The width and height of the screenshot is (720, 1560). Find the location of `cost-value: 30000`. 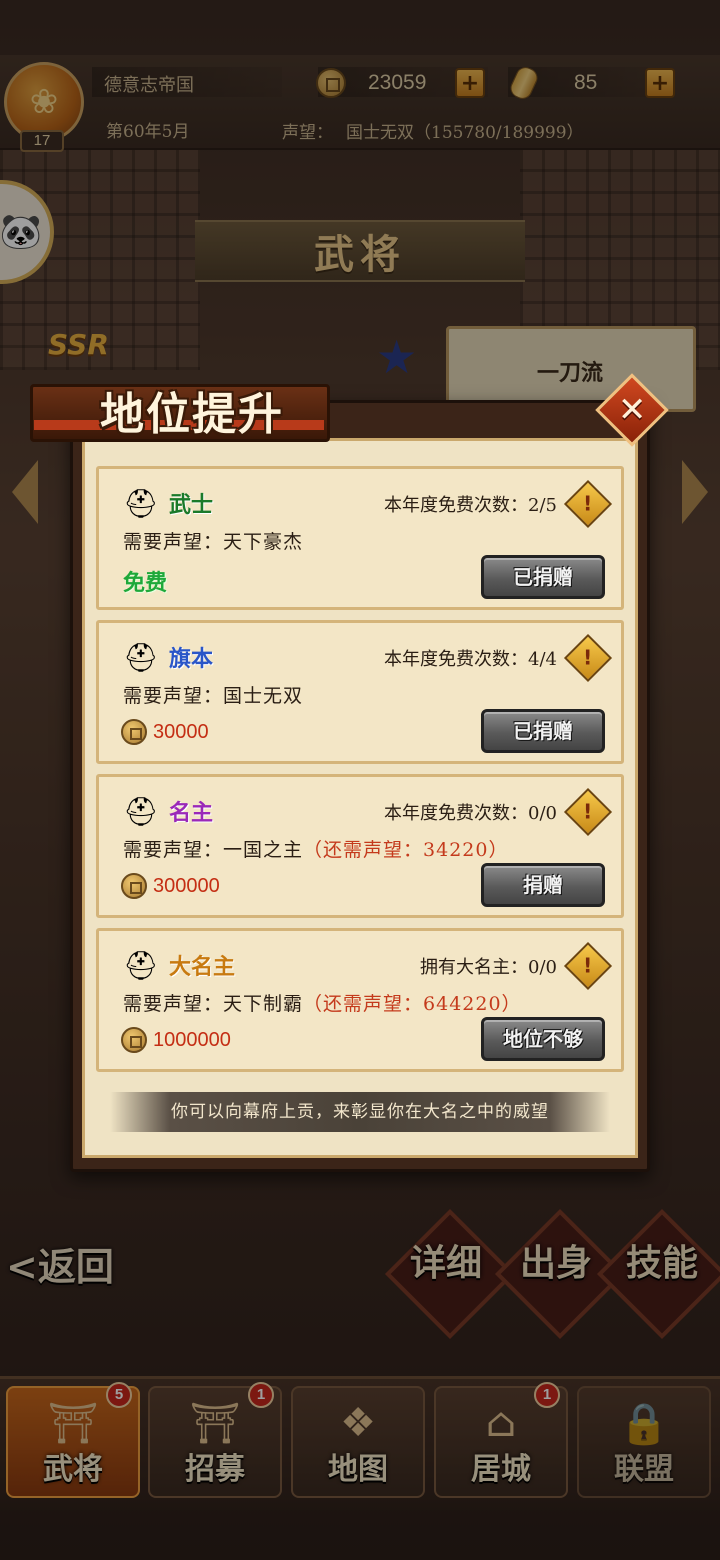

cost-value: 30000 is located at coordinates (181, 731).